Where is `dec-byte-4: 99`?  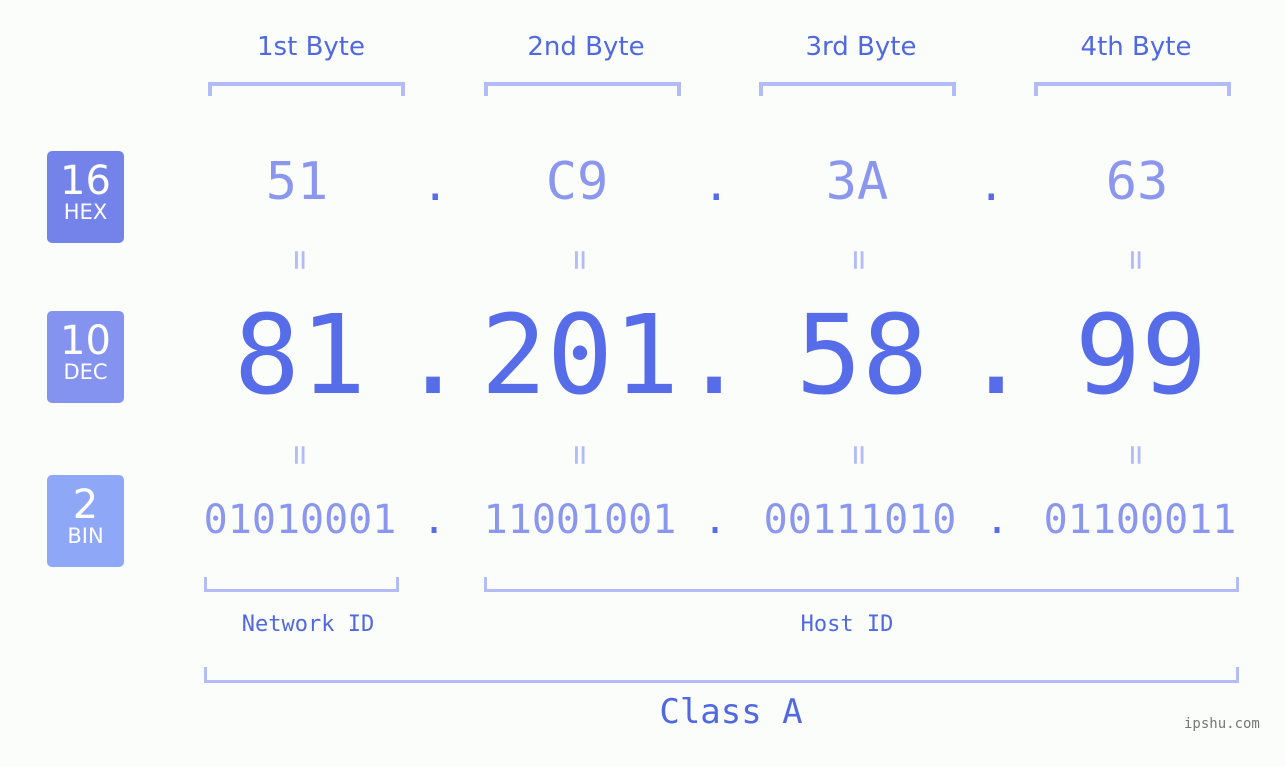 dec-byte-4: 99 is located at coordinates (1141, 355).